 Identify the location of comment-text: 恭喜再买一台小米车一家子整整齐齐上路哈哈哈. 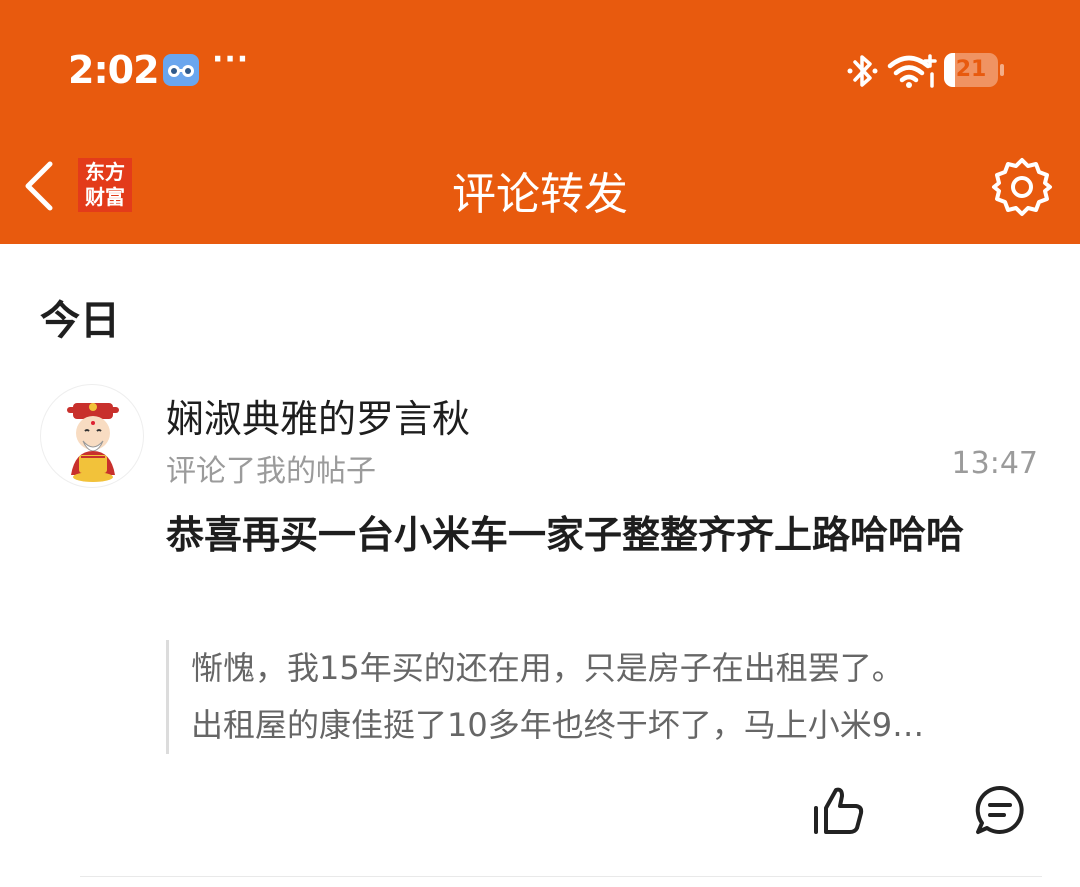
(596, 535).